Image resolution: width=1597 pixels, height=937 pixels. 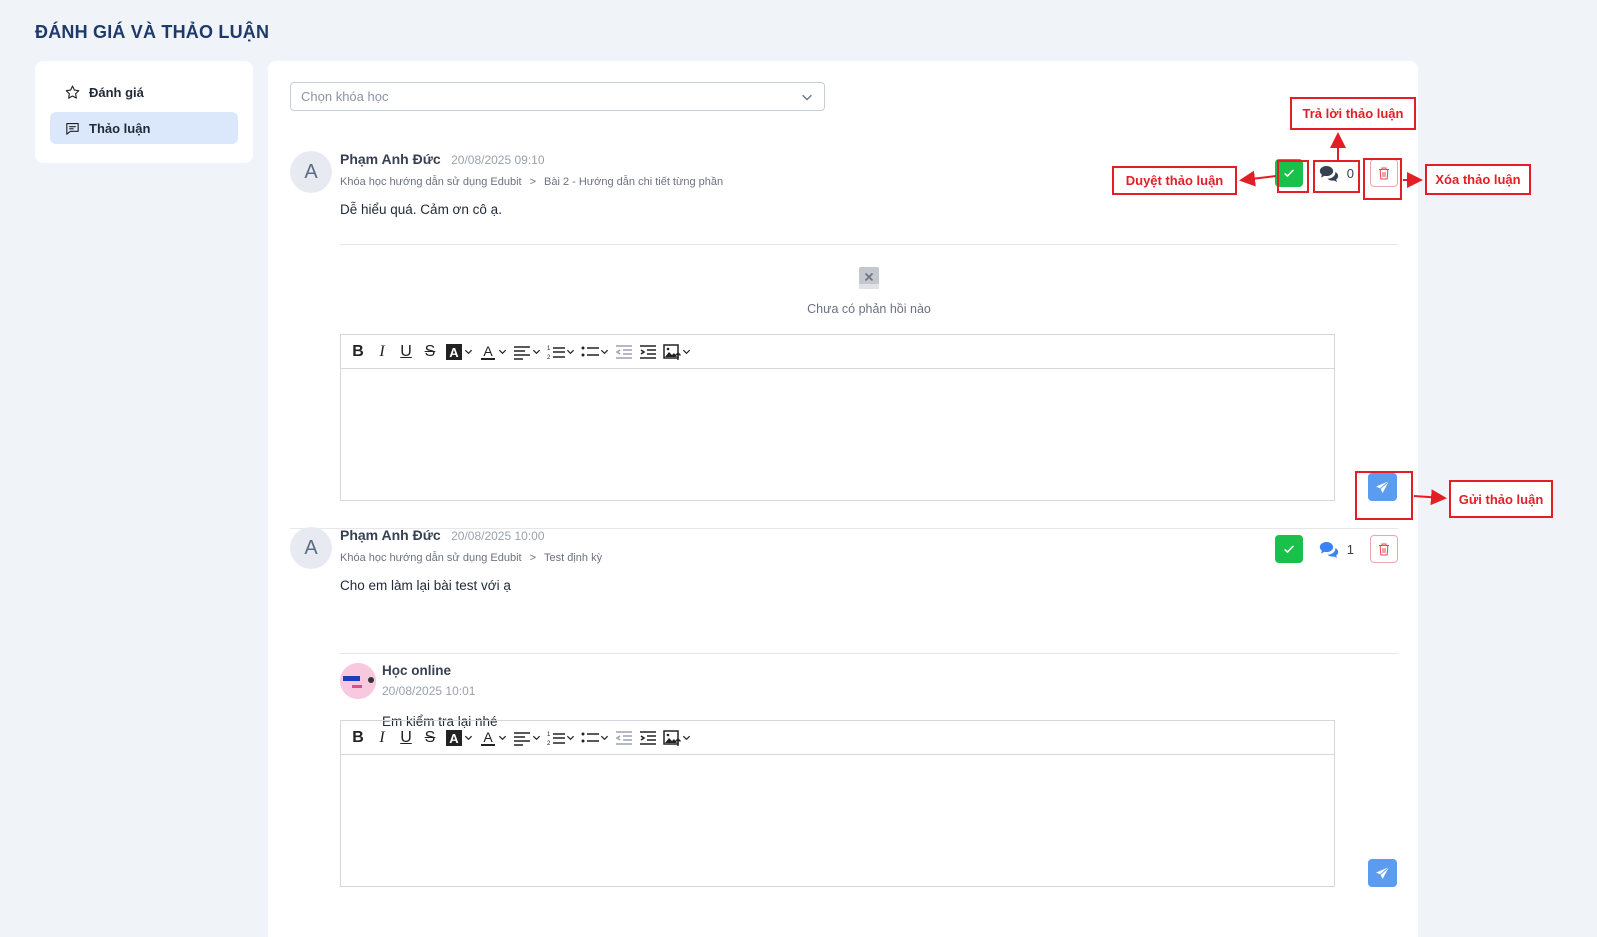 I want to click on delete-button, so click(x=1384, y=549).